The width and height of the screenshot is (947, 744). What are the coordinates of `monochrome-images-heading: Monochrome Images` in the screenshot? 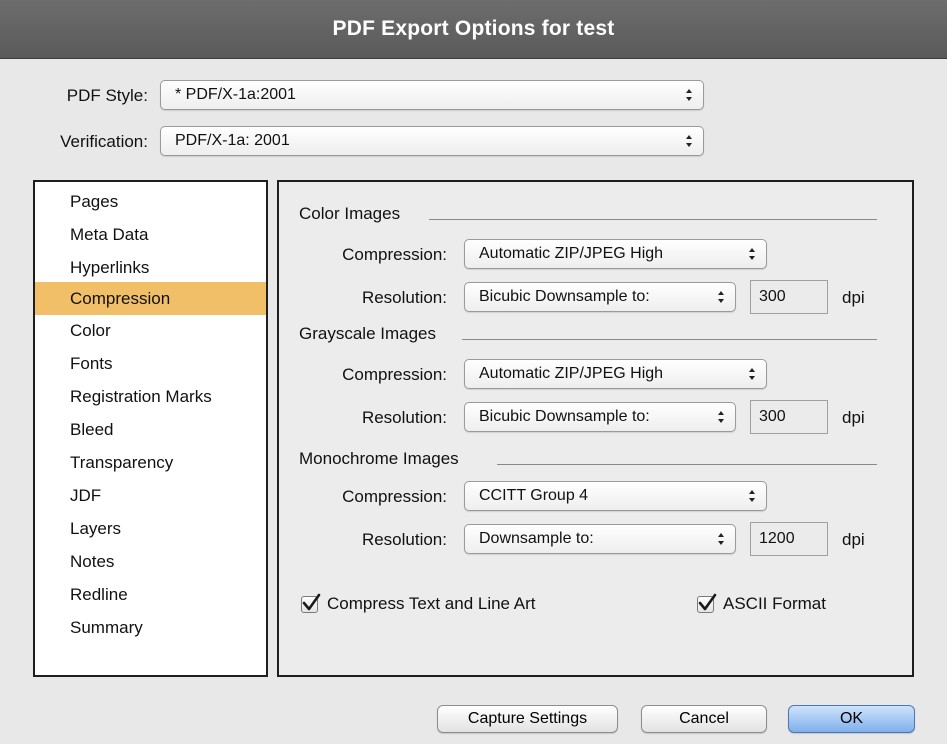 It's located at (379, 458).